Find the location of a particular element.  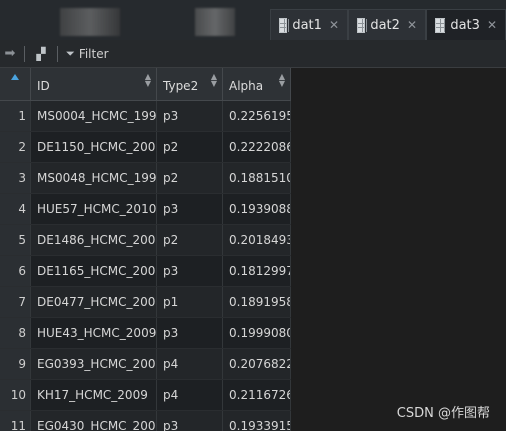

cell-id: DE1150_HCMC_2002 is located at coordinates (94, 147).